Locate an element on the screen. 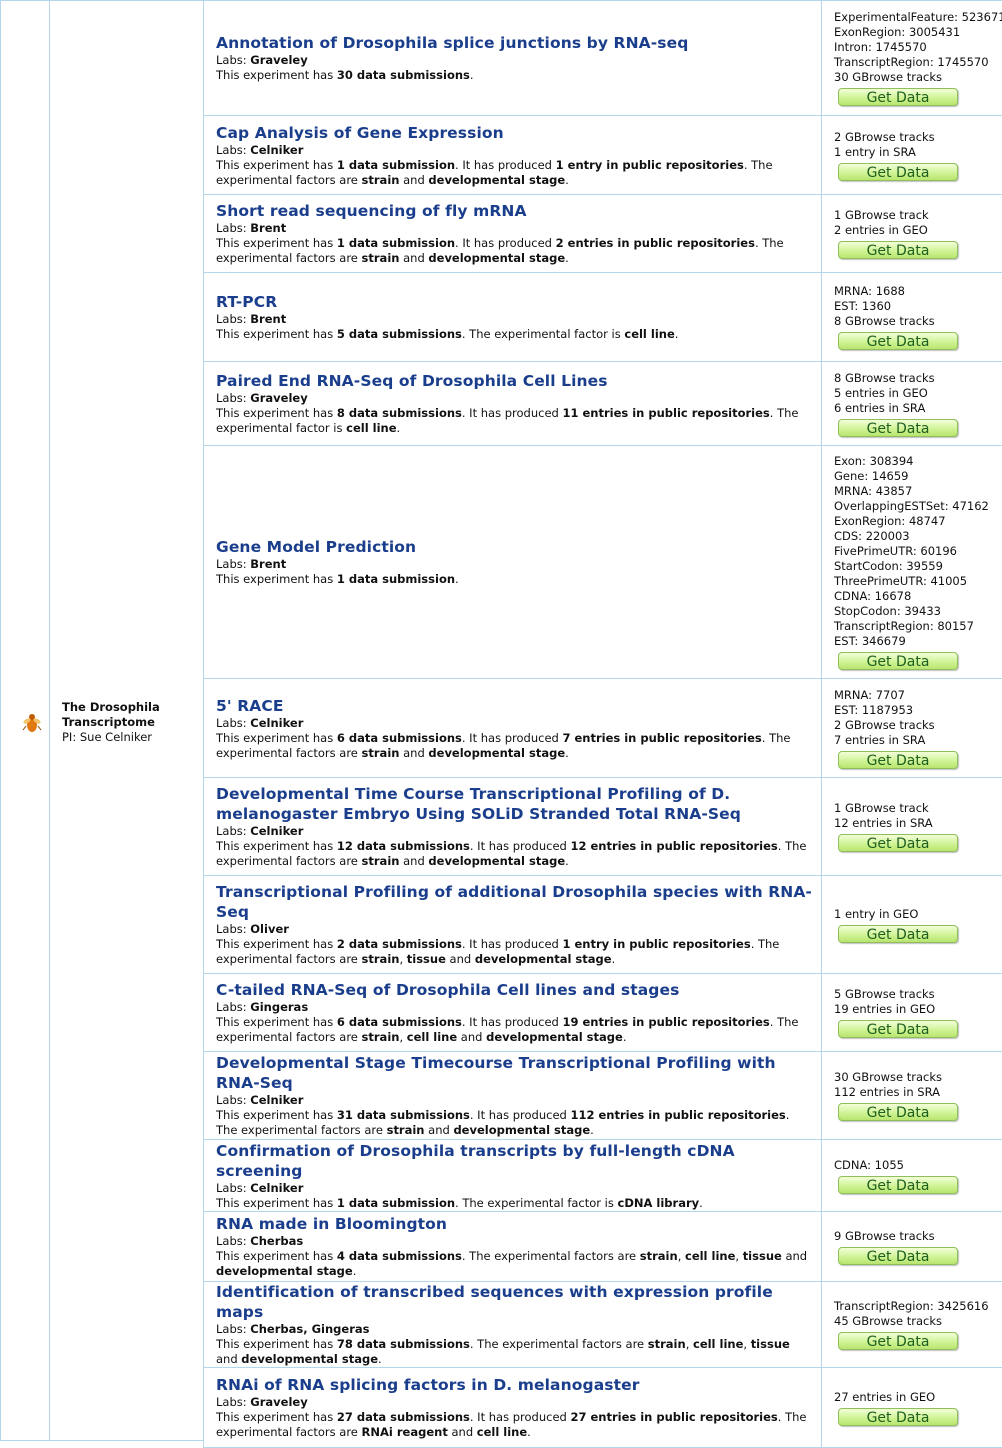 Image resolution: width=1002 pixels, height=1448 pixels. summary-text: , is located at coordinates (402, 1037).